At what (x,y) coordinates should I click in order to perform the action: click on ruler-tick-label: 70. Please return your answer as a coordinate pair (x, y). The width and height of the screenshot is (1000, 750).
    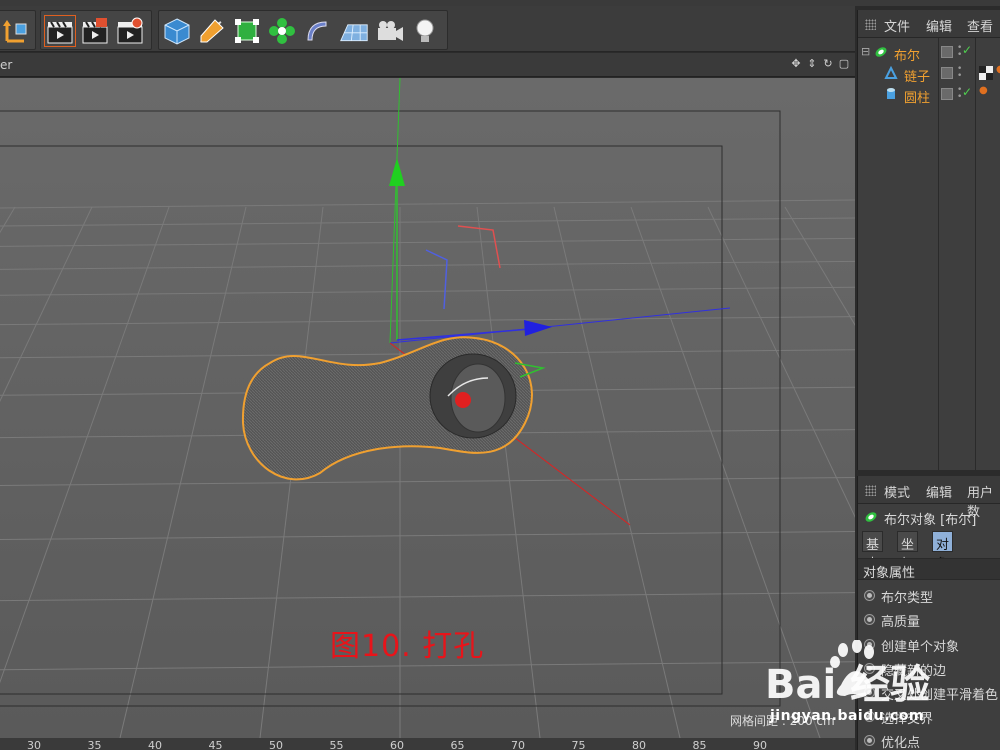
    Looking at the image, I should click on (518, 744).